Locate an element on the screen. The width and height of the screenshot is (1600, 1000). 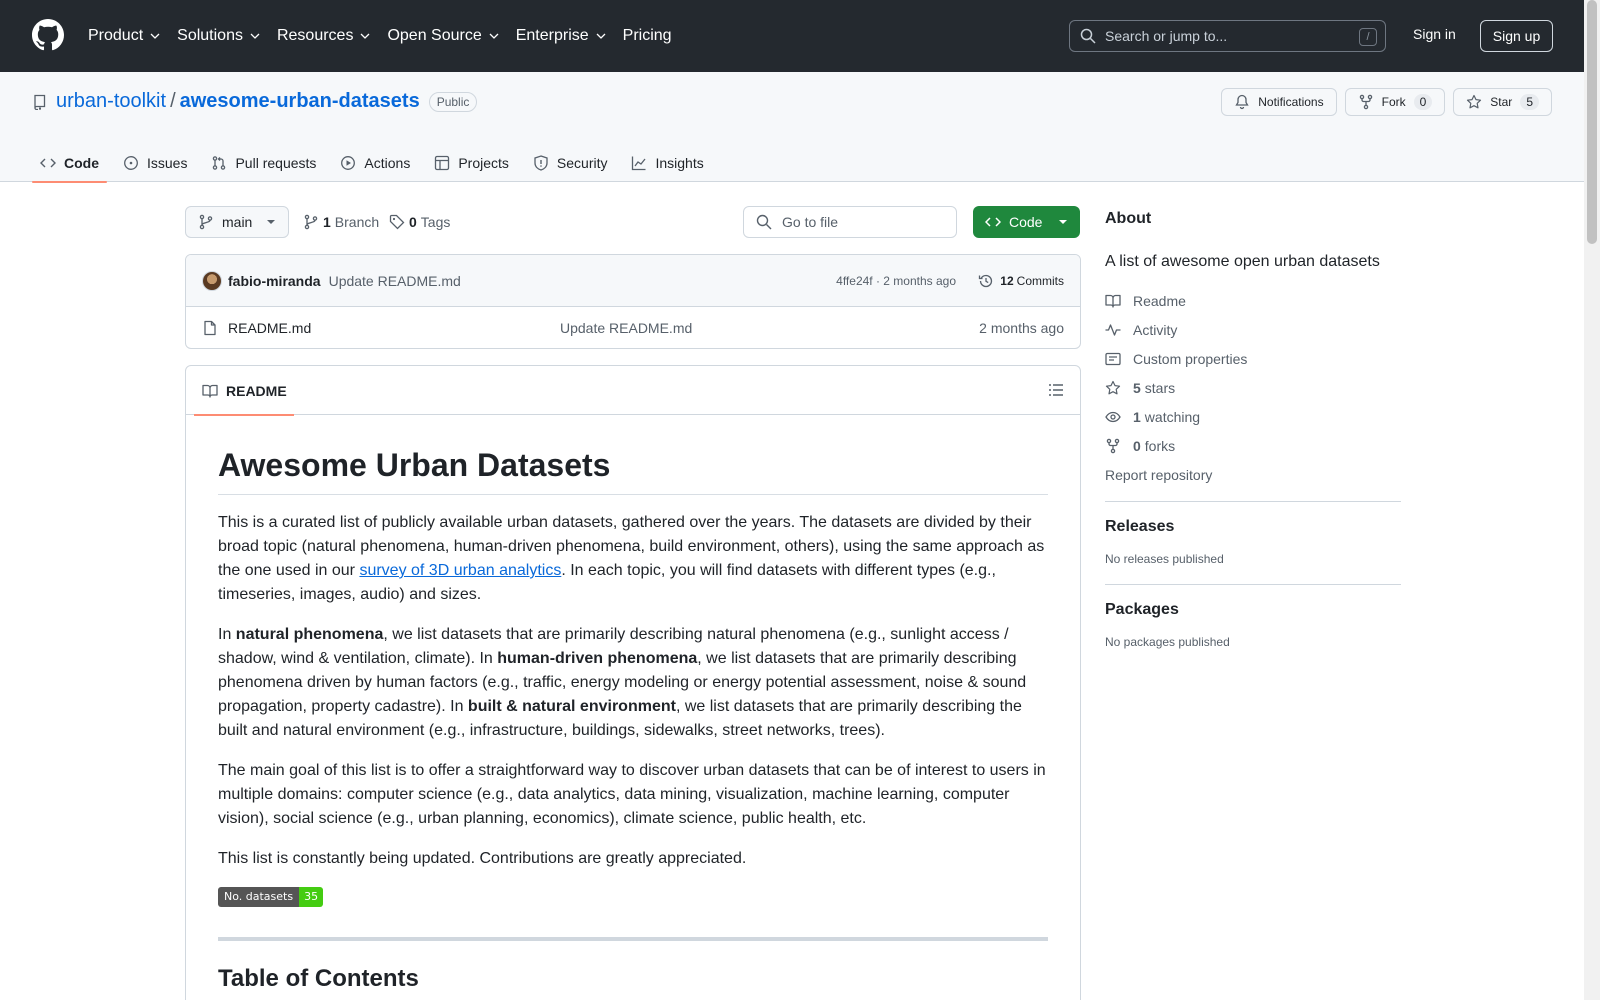
tab-issues: Issues is located at coordinates (155, 163).